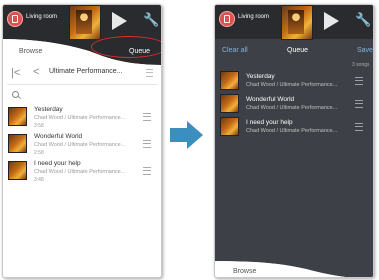 The width and height of the screenshot is (379, 280). What do you see at coordinates (15, 94) in the screenshot?
I see `search-icon` at bounding box center [15, 94].